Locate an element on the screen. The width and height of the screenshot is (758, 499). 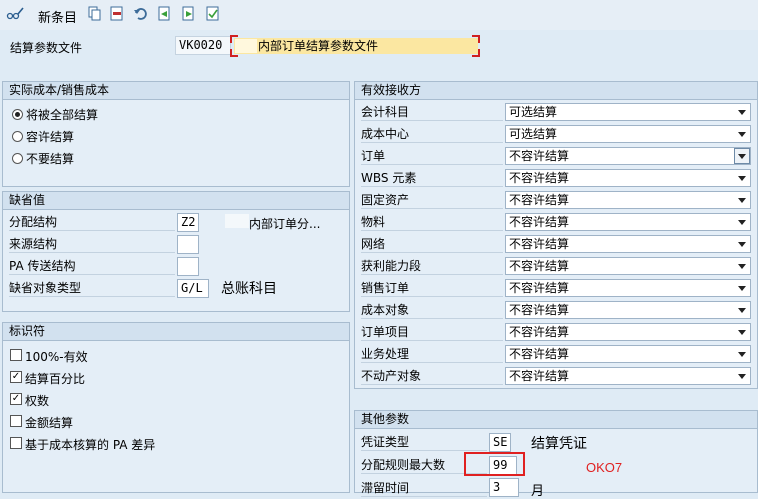
receiver-label: 物料 is located at coordinates (432, 222).